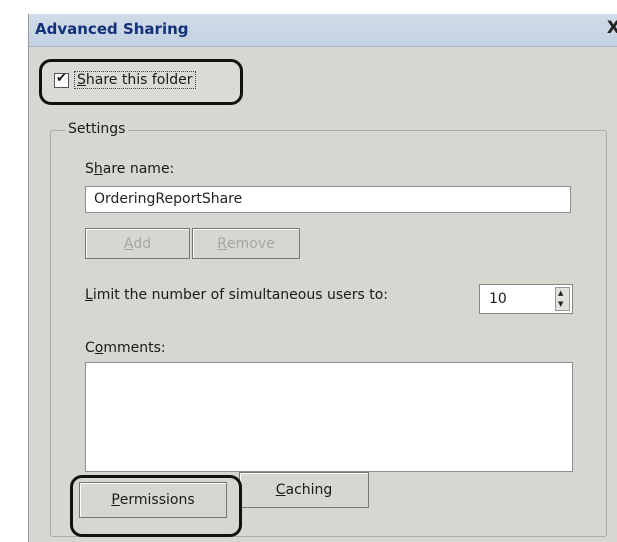 The image size is (617, 542). What do you see at coordinates (246, 243) in the screenshot?
I see `remove-button: Remove` at bounding box center [246, 243].